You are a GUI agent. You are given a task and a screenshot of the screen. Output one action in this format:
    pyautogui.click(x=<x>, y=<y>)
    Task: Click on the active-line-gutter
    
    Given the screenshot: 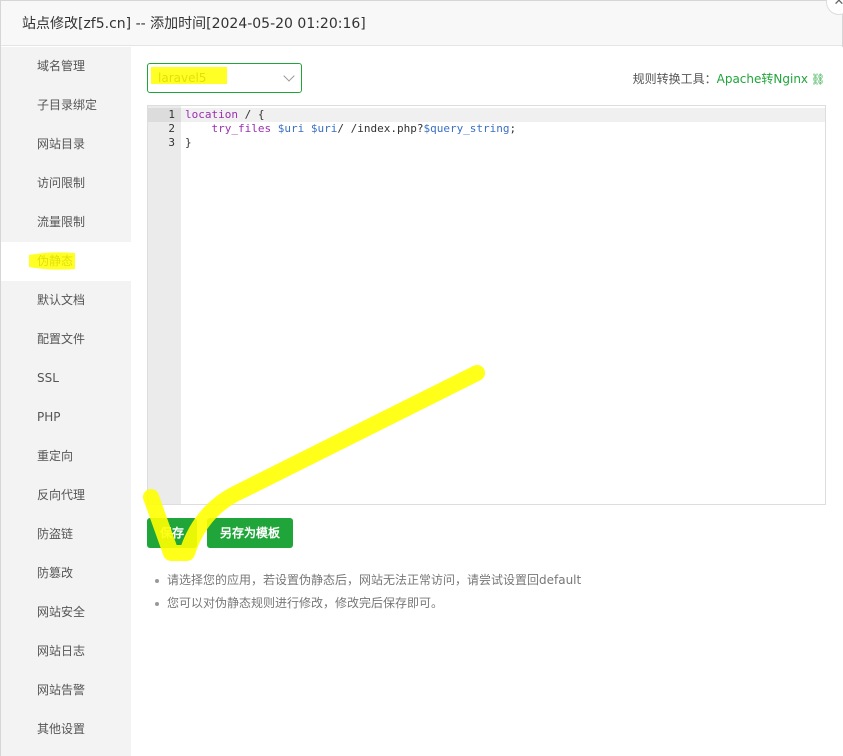 What is the action you would take?
    pyautogui.click(x=164, y=115)
    